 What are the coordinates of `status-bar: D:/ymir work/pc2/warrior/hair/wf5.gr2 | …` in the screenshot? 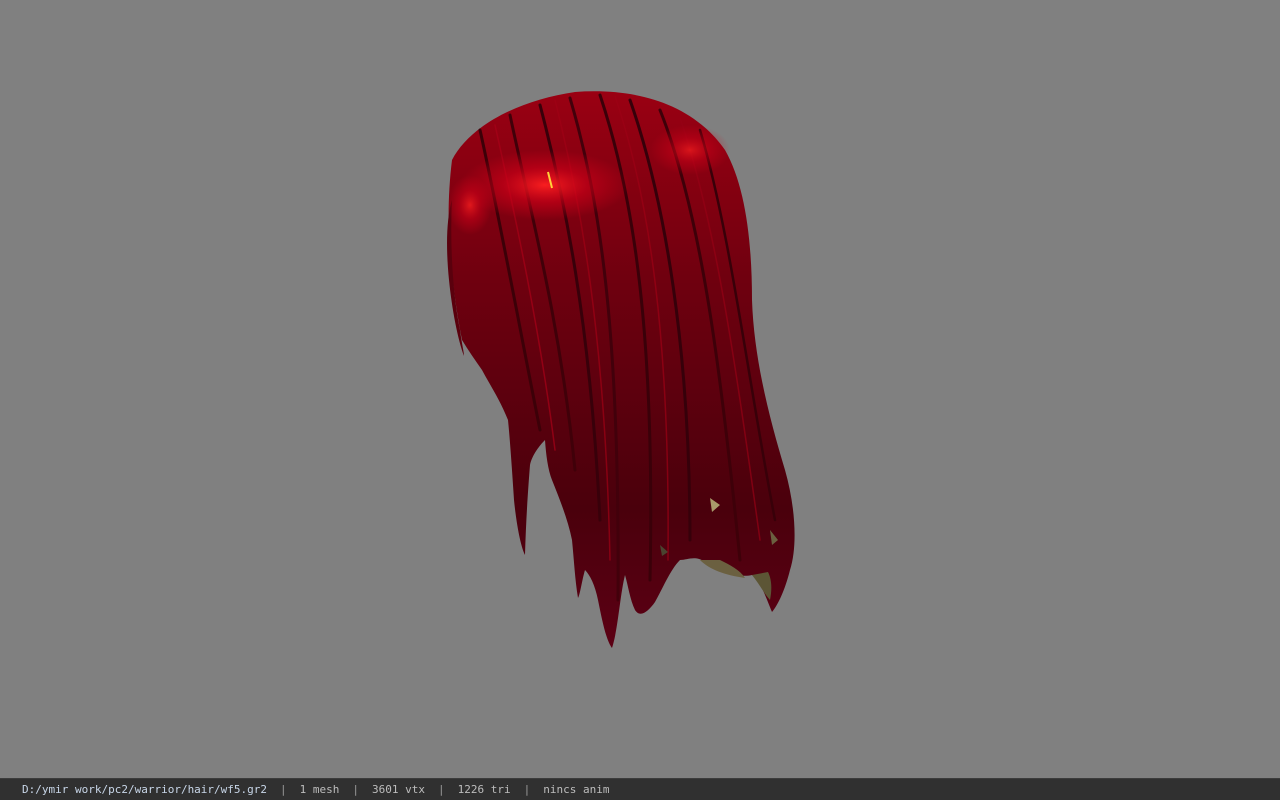 It's located at (640, 789).